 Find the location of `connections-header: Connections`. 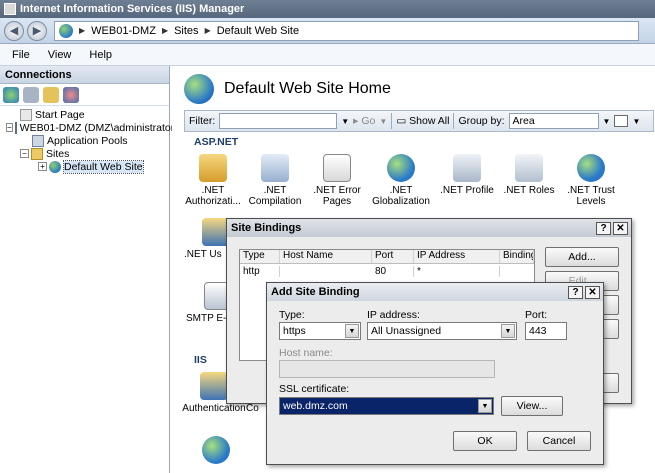

connections-header: Connections is located at coordinates (84, 75).